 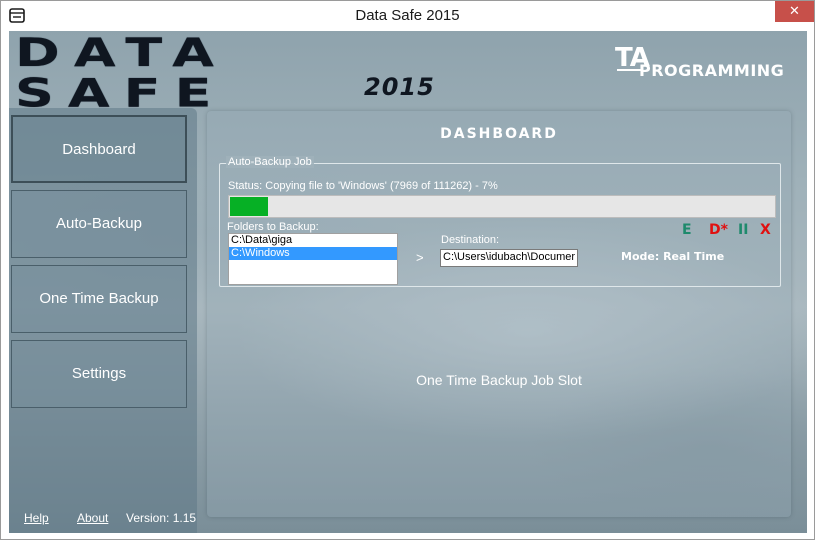 I want to click on about-link: About, so click(x=92, y=518).